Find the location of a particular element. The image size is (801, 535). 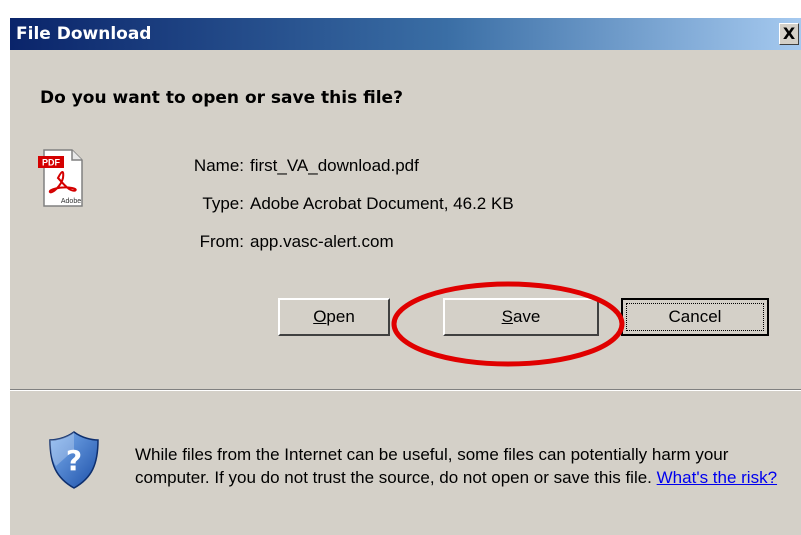

info-row-name: Name: first_VA_download.pdf is located at coordinates (405, 167).